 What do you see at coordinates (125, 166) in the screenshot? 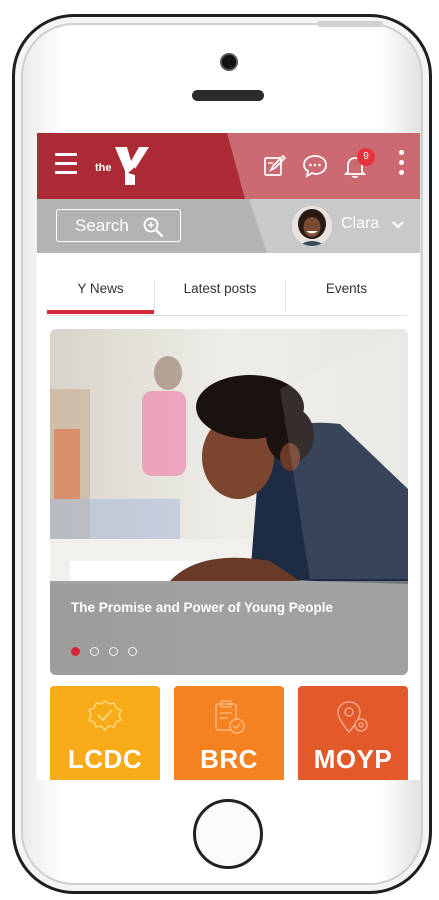
I see `ymca-logo: the` at bounding box center [125, 166].